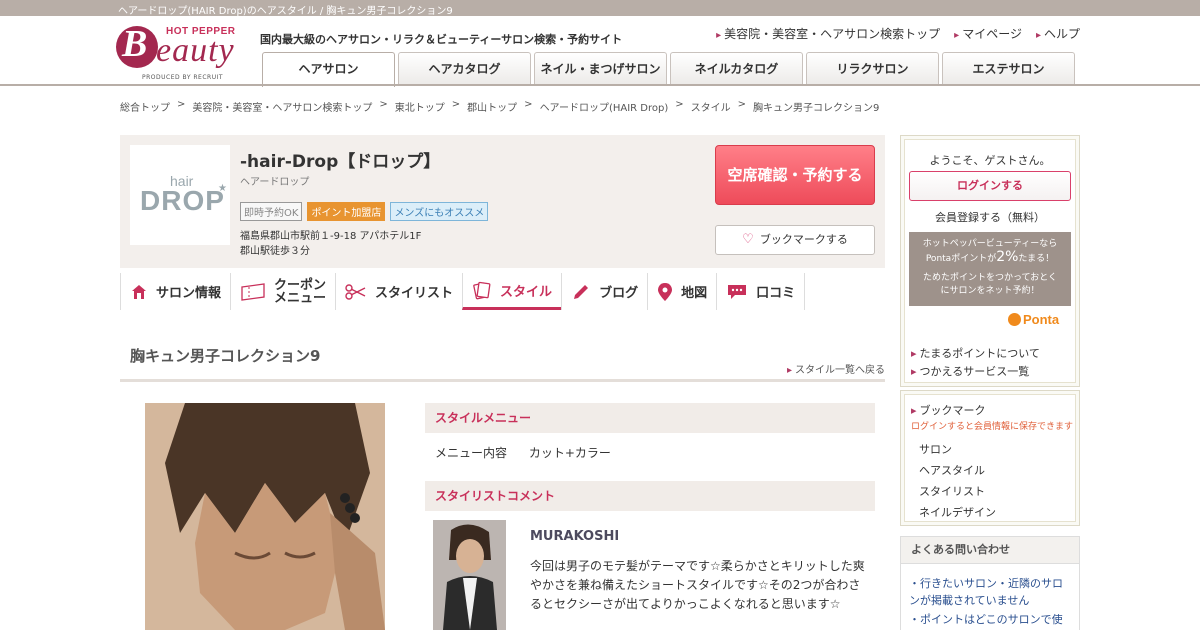 The height and width of the screenshot is (630, 1200). What do you see at coordinates (574, 536) in the screenshot?
I see `stylist-name: MURAKOSHI` at bounding box center [574, 536].